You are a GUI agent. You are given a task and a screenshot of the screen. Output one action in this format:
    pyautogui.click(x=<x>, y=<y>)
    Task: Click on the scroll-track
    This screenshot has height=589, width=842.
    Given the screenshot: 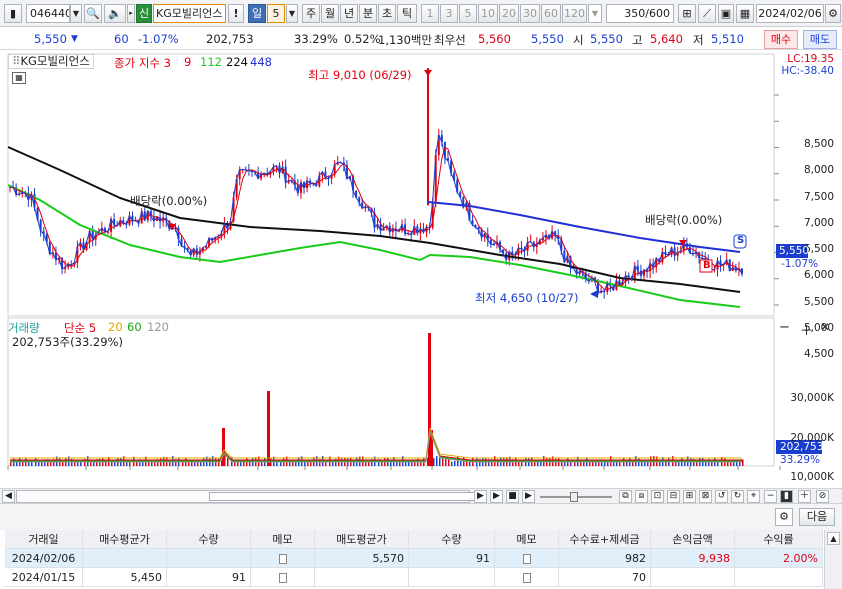 What is the action you would take?
    pyautogui.click(x=250, y=496)
    